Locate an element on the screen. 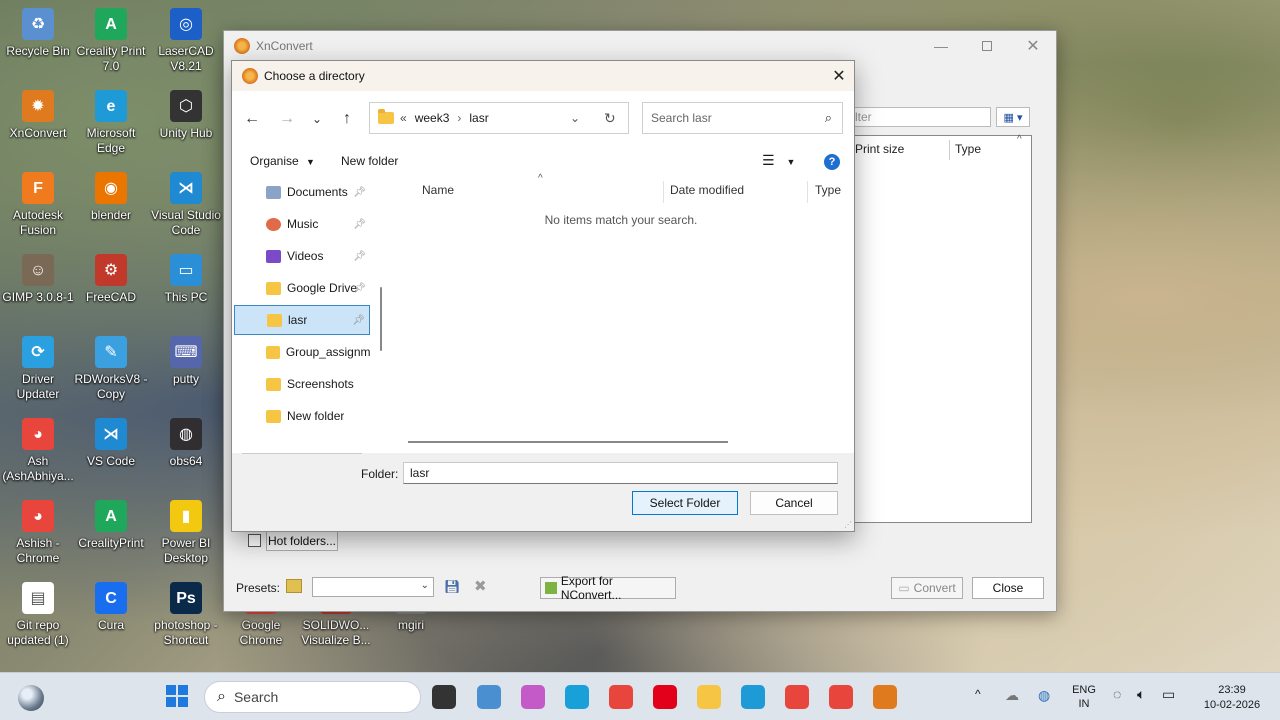  nav-item-google-drive: Google Drive 📌︎ is located at coordinates (302, 288).